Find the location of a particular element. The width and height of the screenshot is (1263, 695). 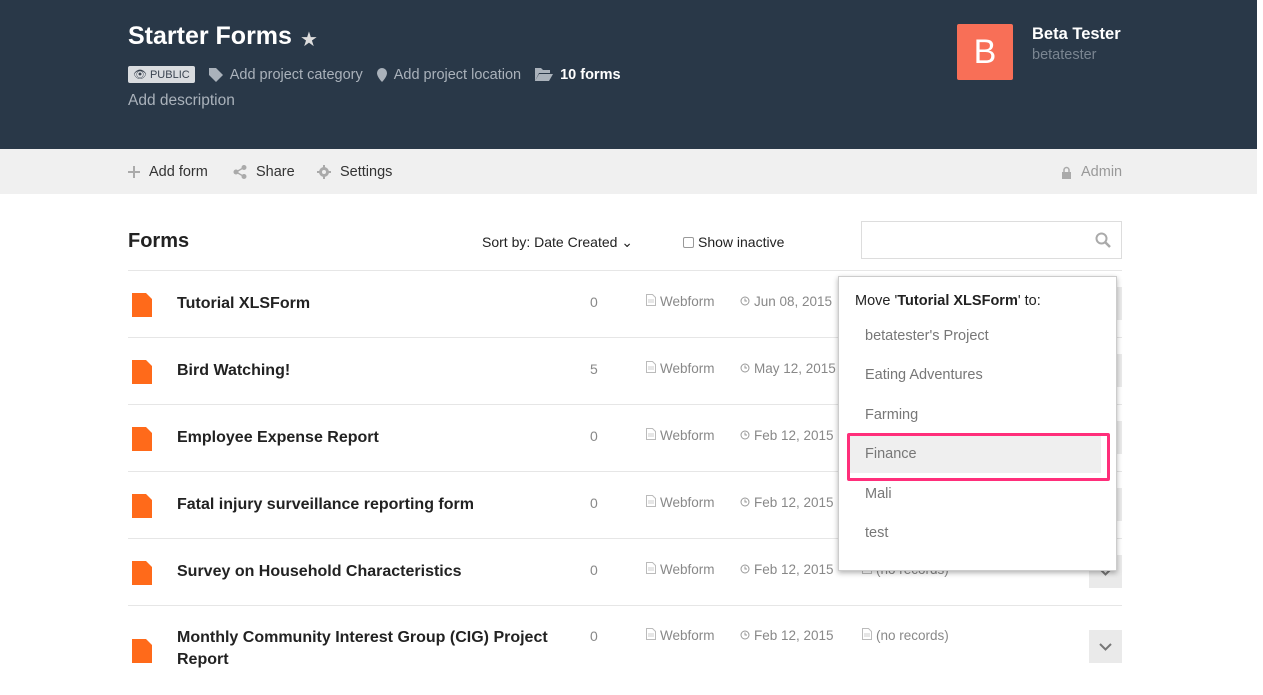

gear-icon is located at coordinates (324, 172).